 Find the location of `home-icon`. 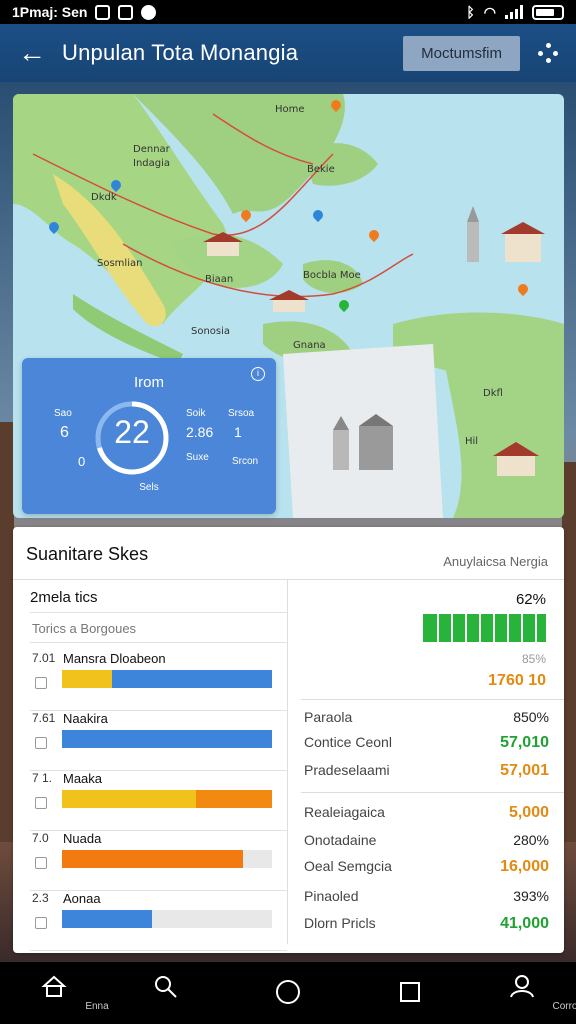

home-icon is located at coordinates (54, 986).